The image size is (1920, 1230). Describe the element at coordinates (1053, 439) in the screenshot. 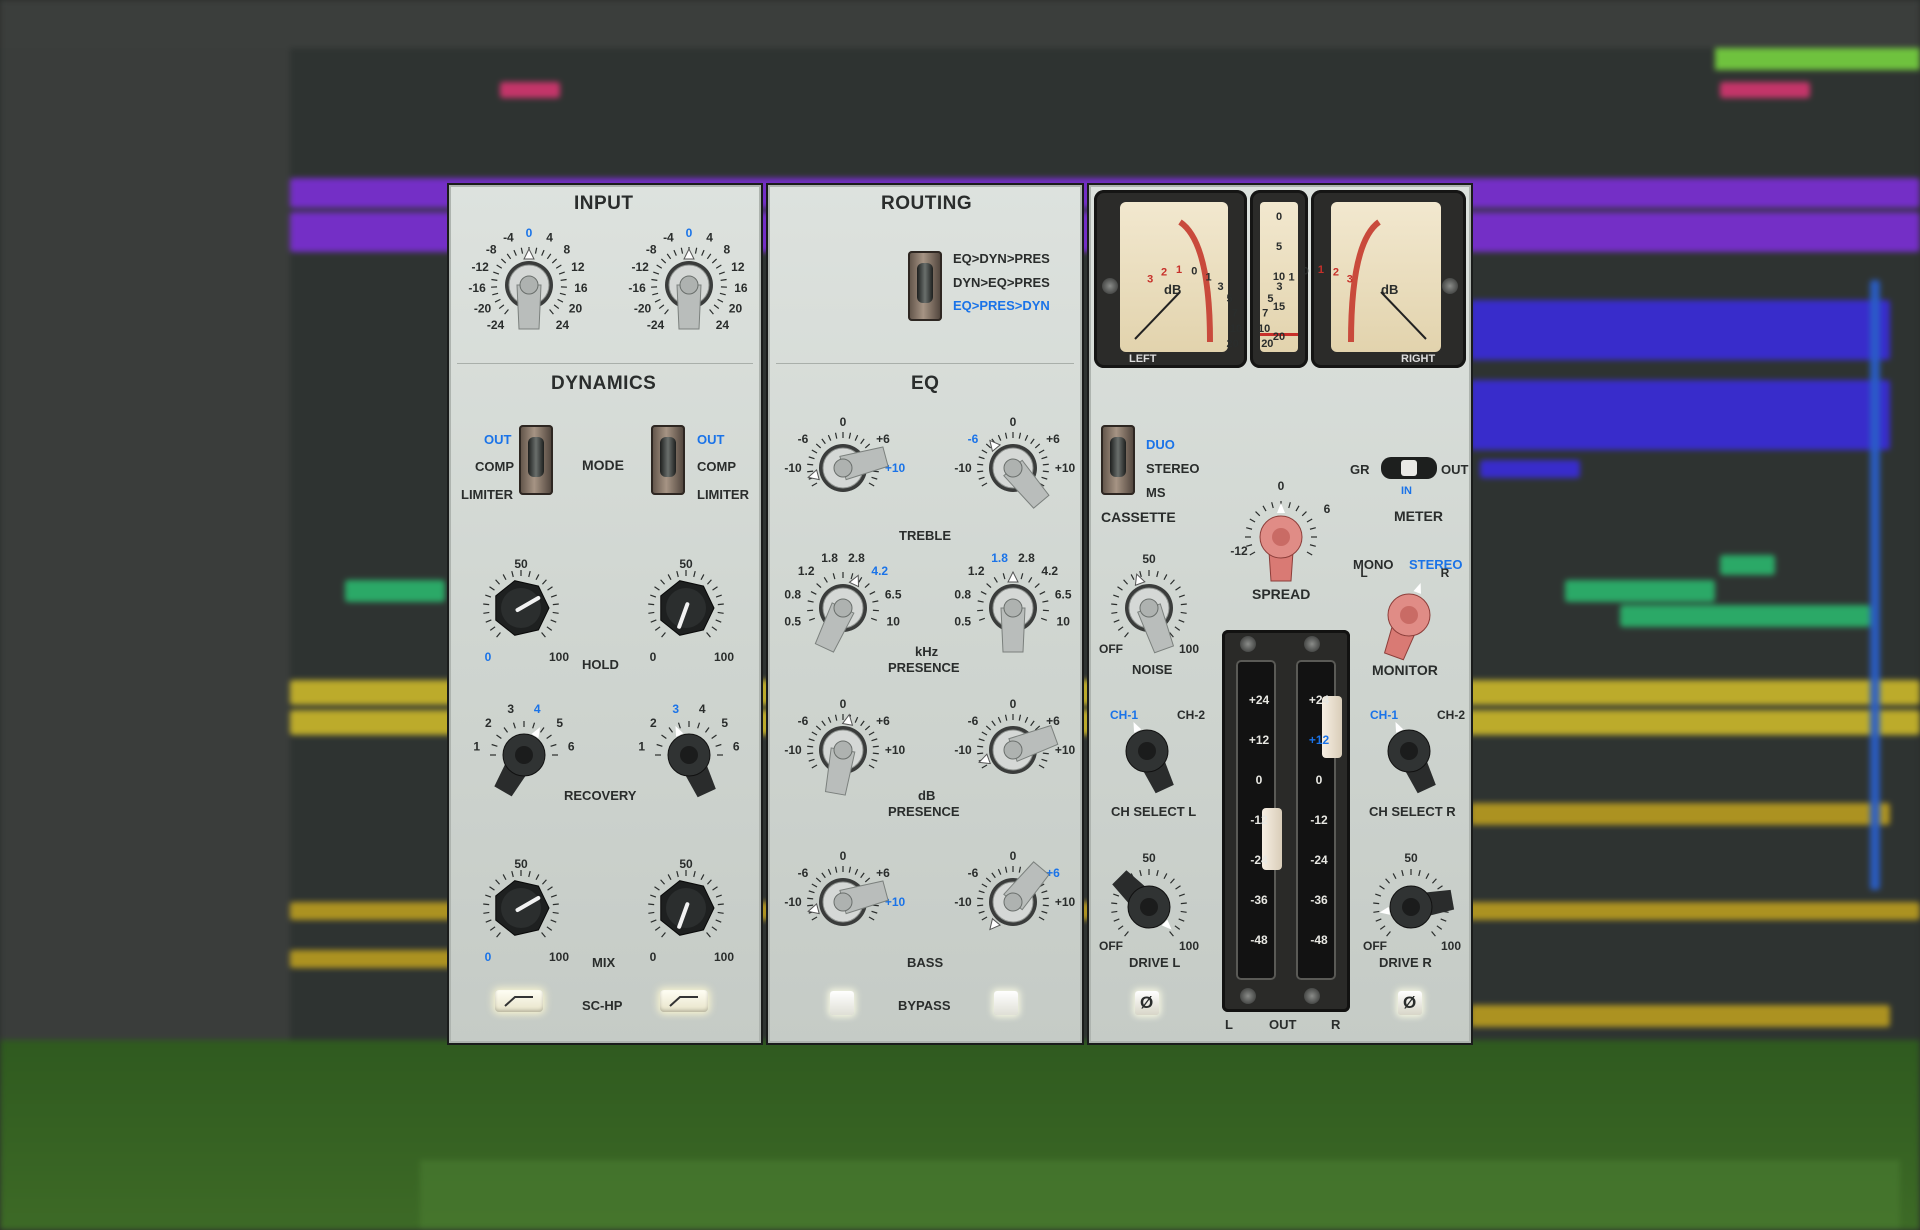

I see `eq-scale-label: +6` at that location.